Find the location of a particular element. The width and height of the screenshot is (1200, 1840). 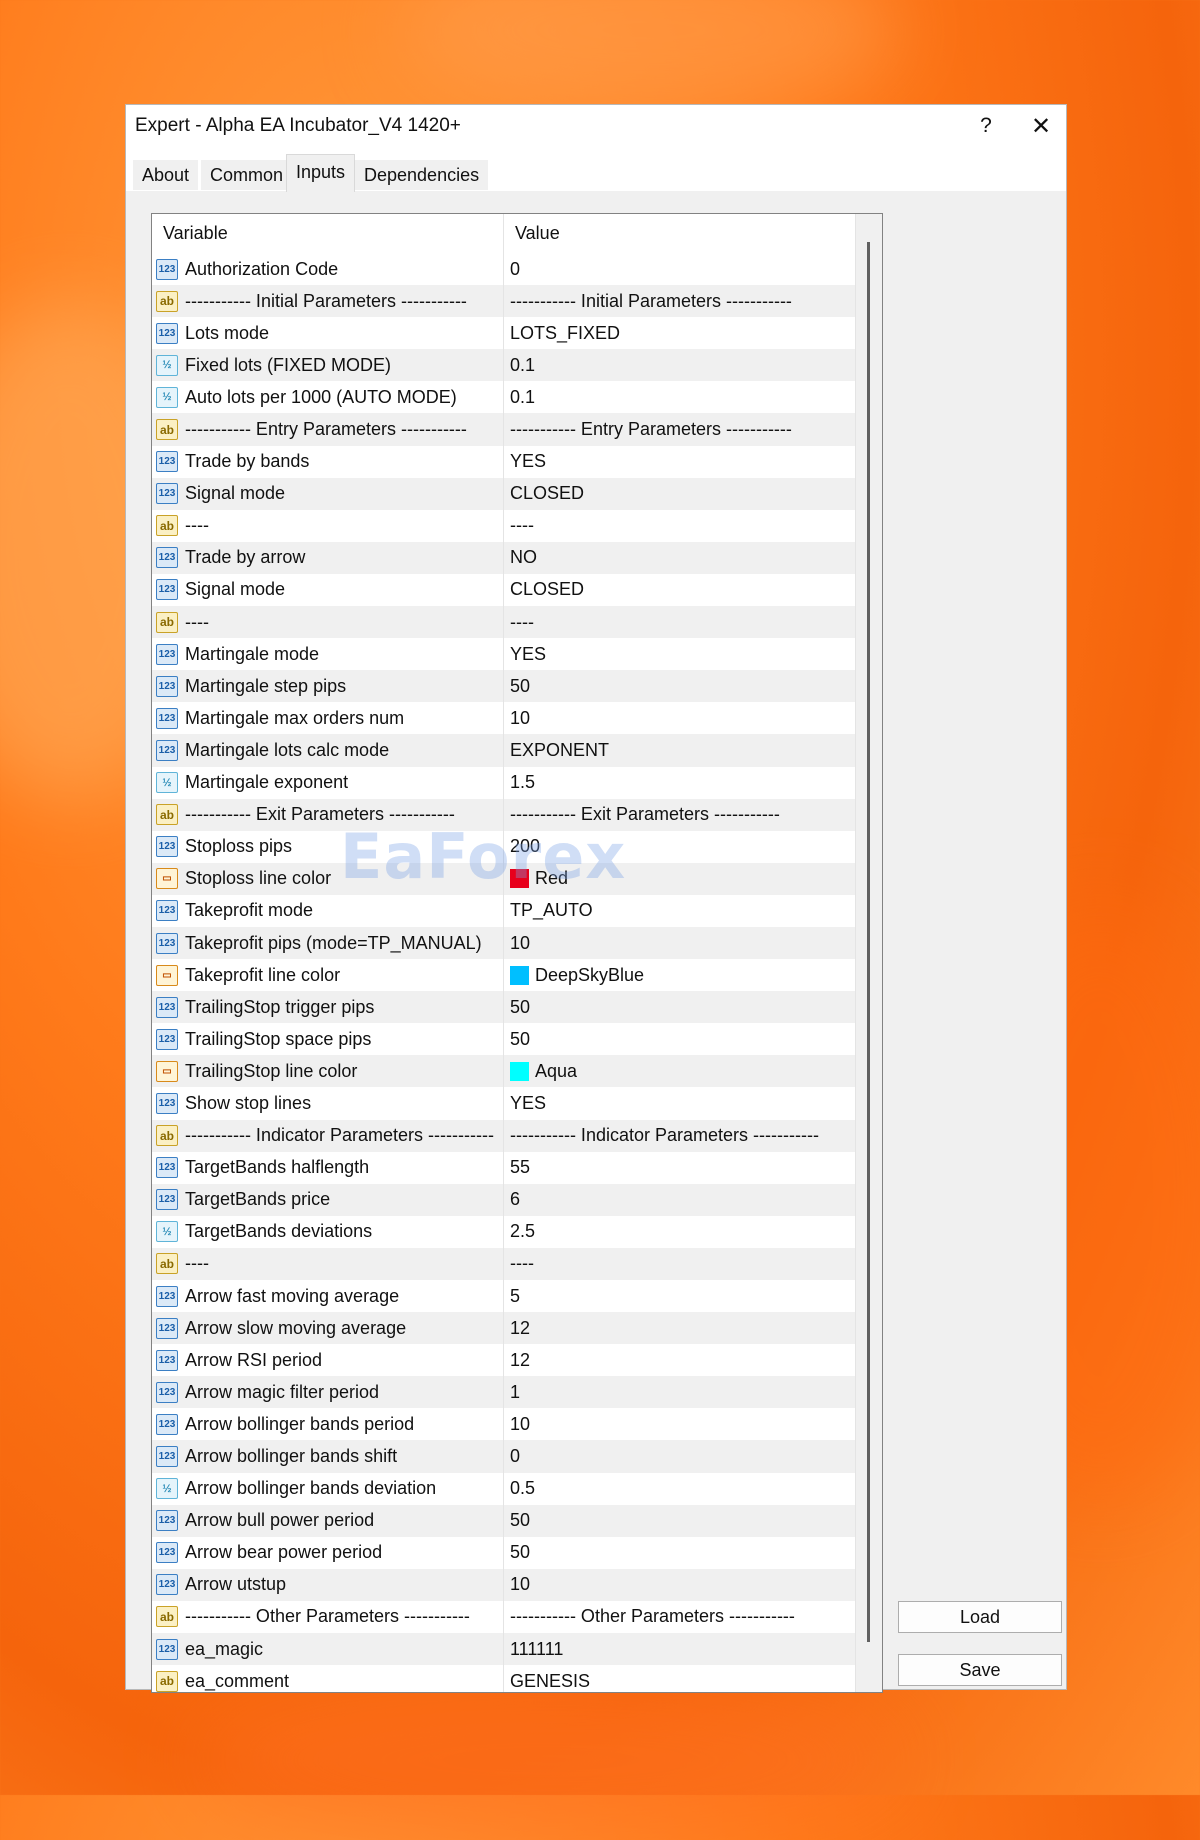

value-cell: 2.5 is located at coordinates (680, 1232).